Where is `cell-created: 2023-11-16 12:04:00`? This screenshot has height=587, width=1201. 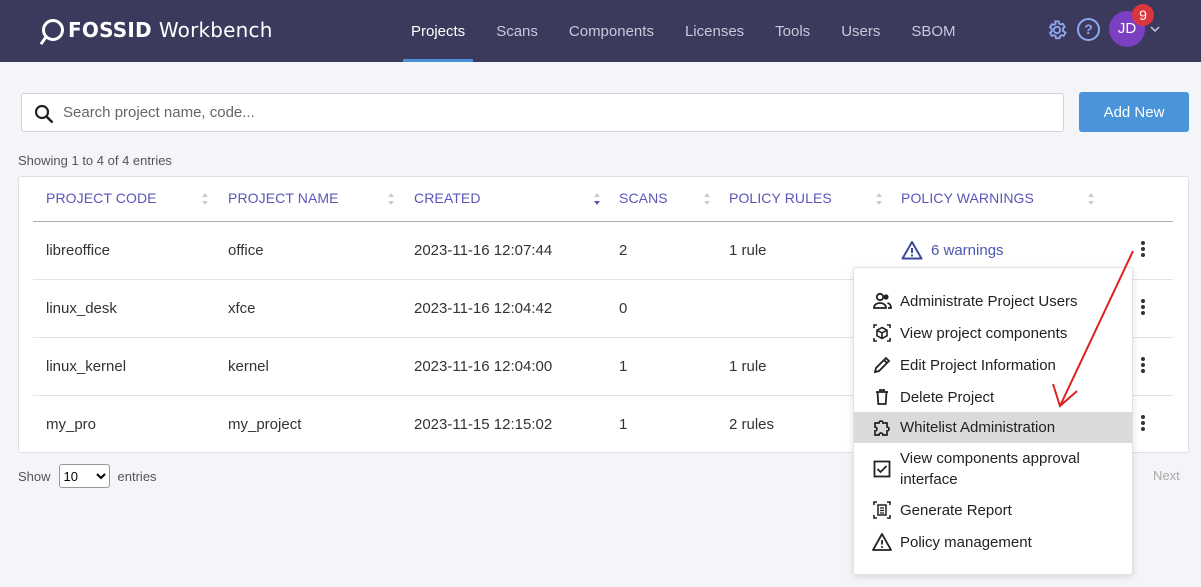
cell-created: 2023-11-16 12:04:00 is located at coordinates (483, 366).